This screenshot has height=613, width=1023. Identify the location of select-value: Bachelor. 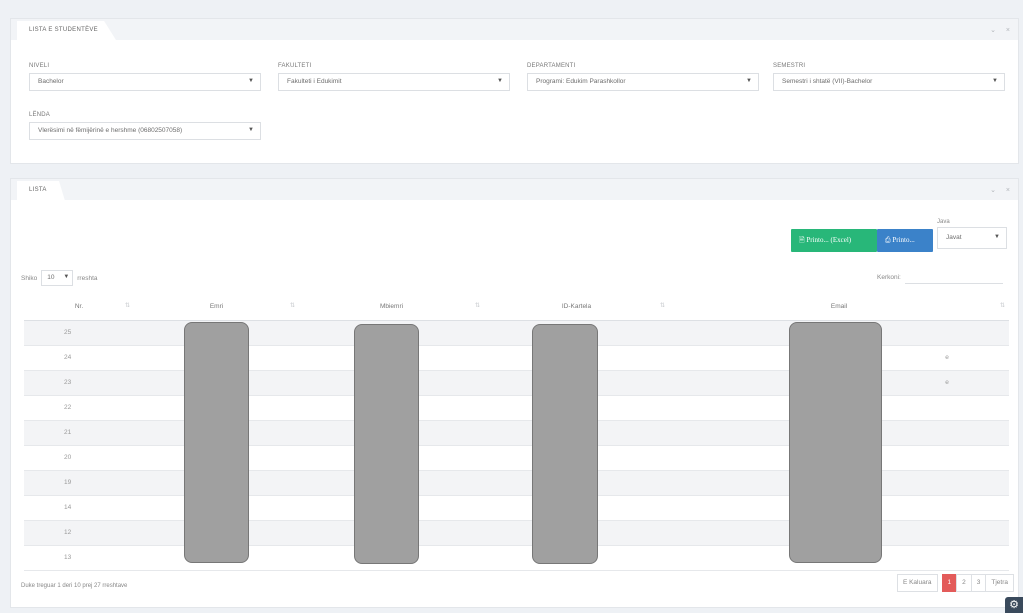
(51, 81).